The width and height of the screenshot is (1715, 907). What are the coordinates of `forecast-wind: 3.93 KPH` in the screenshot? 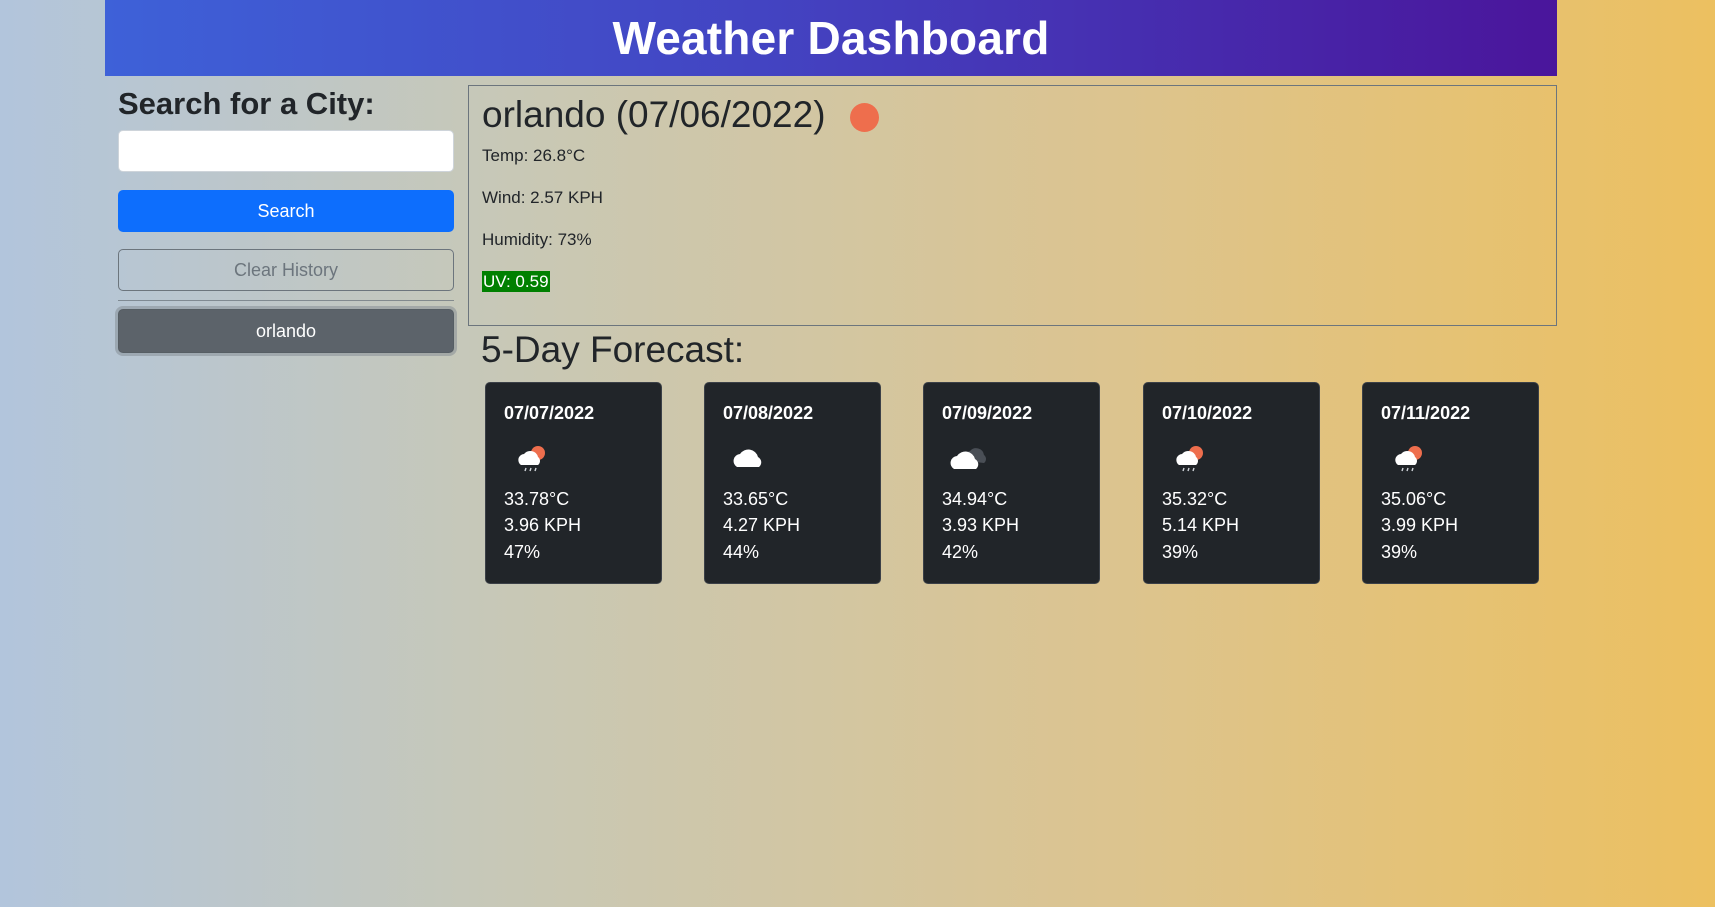 It's located at (981, 525).